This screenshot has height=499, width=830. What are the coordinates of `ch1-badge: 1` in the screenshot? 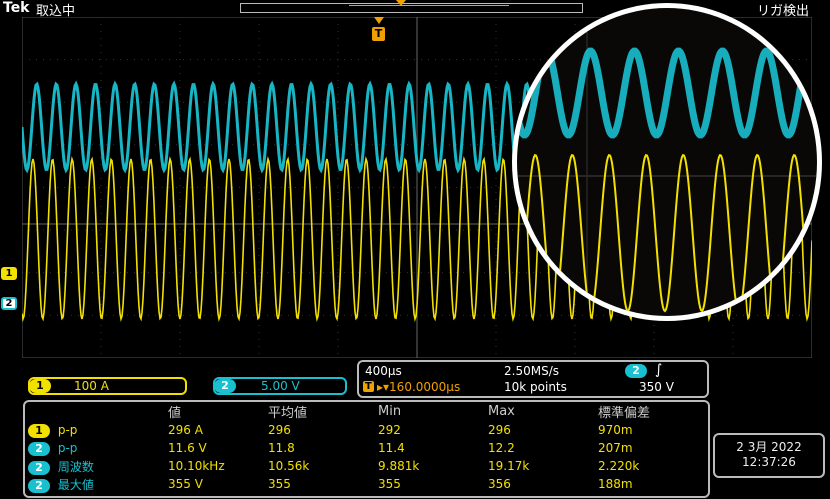 It's located at (40, 386).